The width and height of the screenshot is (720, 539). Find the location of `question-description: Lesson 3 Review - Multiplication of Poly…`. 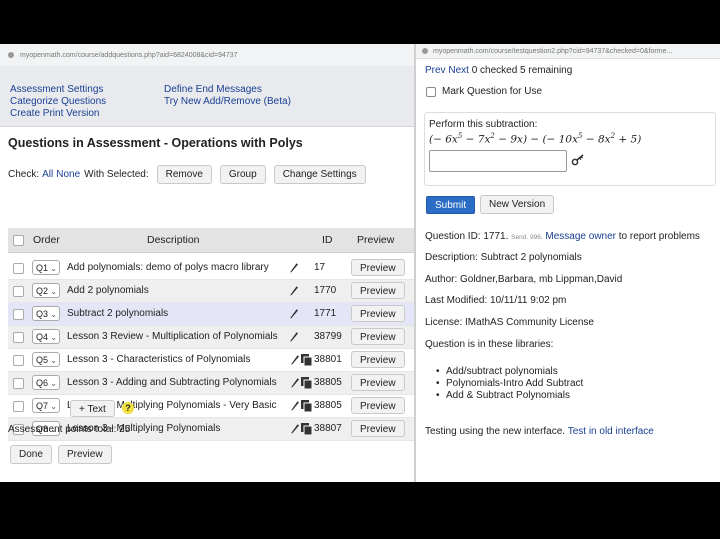

question-description: Lesson 3 Review - Multiplication of Poly… is located at coordinates (172, 336).